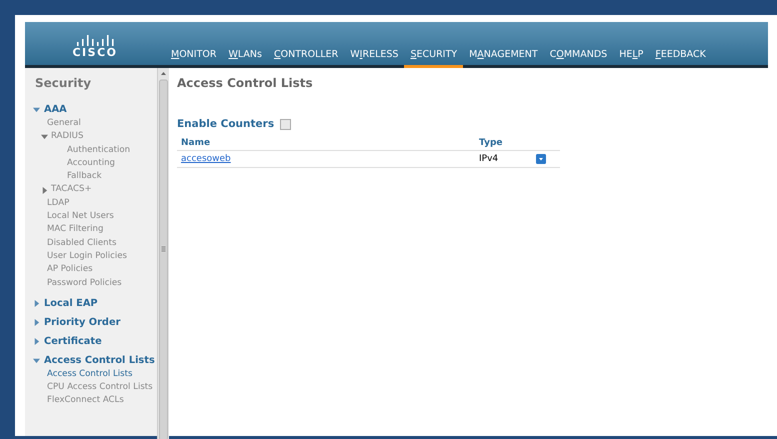 This screenshot has height=439, width=777. What do you see at coordinates (96, 150) in the screenshot?
I see `sidebar-item: Authentication` at bounding box center [96, 150].